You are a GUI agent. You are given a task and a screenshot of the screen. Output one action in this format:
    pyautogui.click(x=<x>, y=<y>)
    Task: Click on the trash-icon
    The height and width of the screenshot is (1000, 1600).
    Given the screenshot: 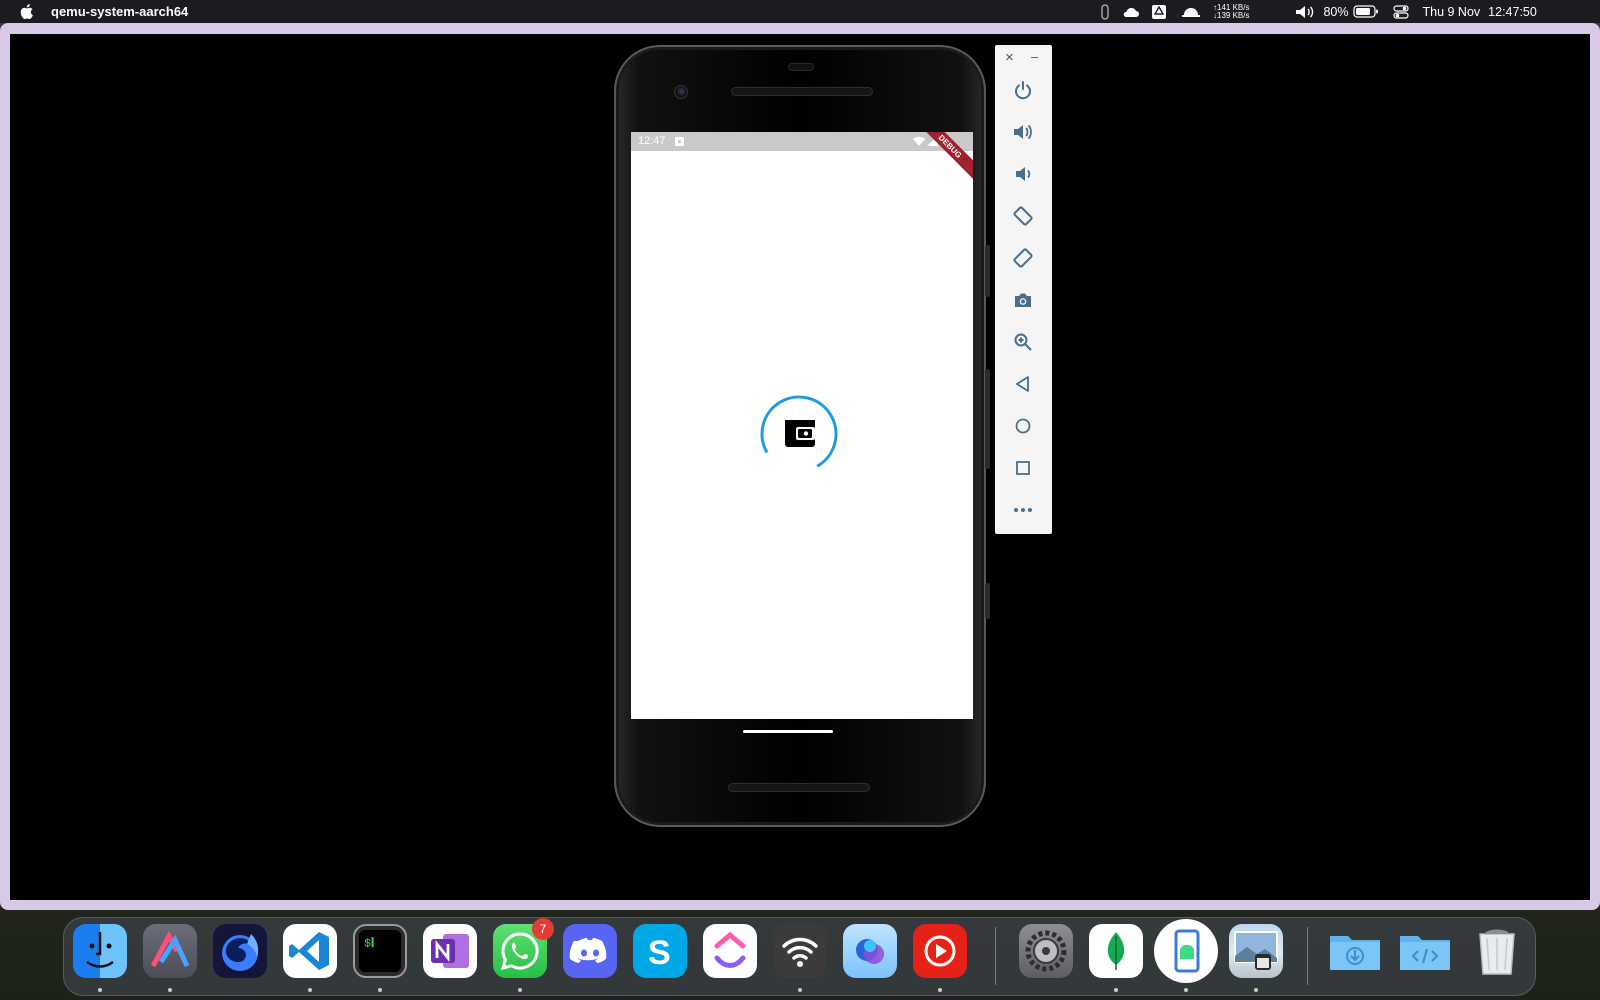 What is the action you would take?
    pyautogui.click(x=1497, y=951)
    